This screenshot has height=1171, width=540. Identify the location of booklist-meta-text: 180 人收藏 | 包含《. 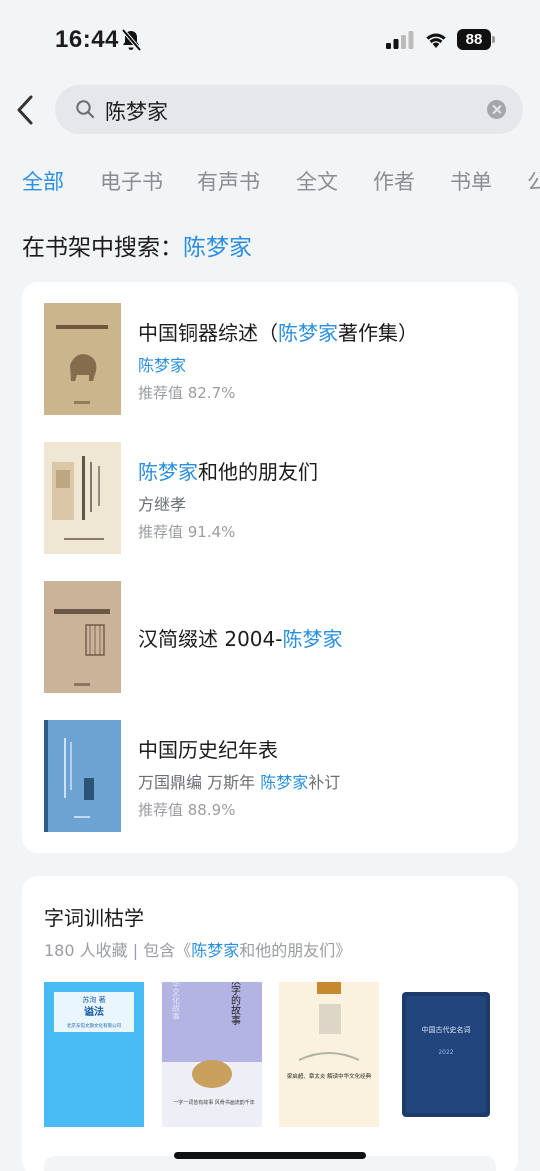
(118, 950).